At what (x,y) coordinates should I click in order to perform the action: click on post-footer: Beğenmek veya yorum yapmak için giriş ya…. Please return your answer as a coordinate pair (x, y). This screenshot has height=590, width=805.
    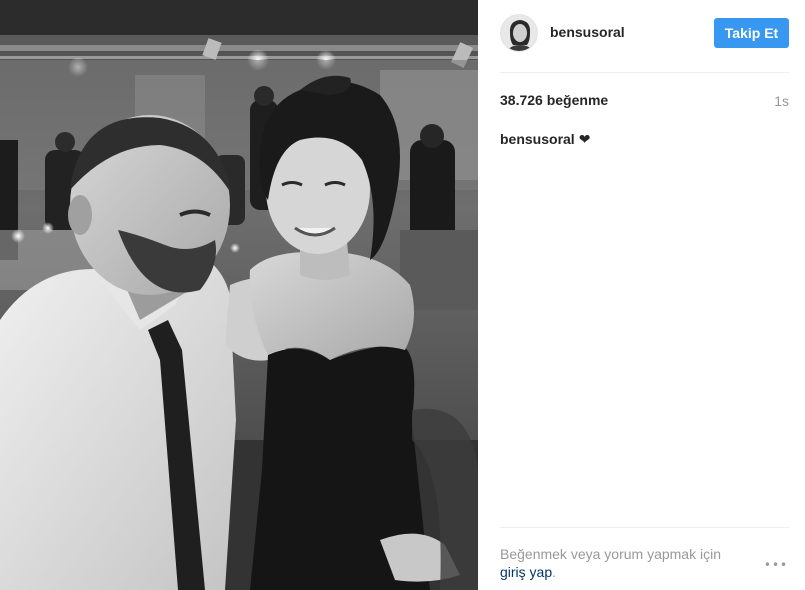
    Looking at the image, I should click on (644, 558).